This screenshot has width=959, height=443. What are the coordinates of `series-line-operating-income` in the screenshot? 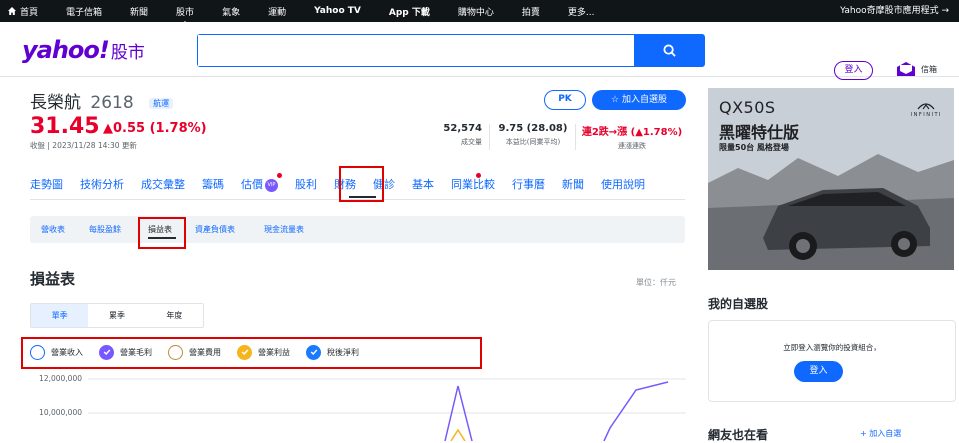 It's located at (458, 434).